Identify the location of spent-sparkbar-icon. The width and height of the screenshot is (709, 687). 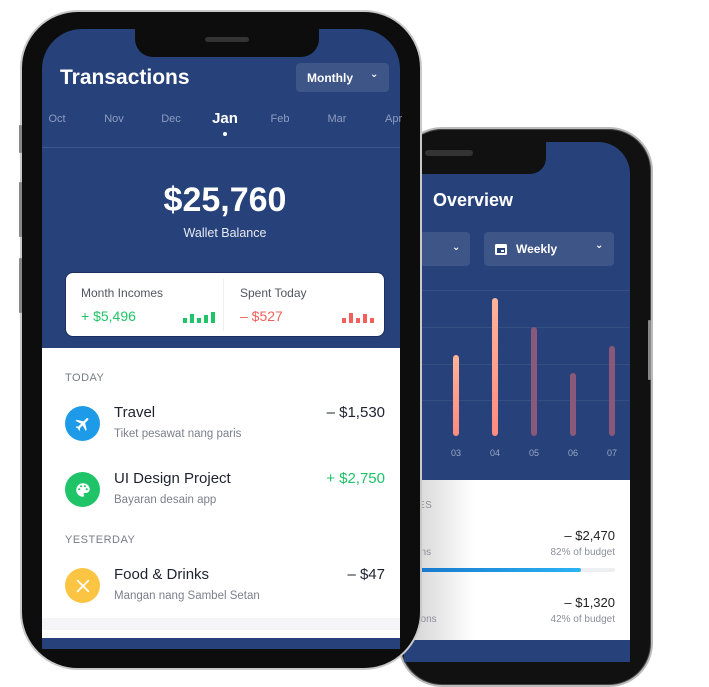
(358, 317).